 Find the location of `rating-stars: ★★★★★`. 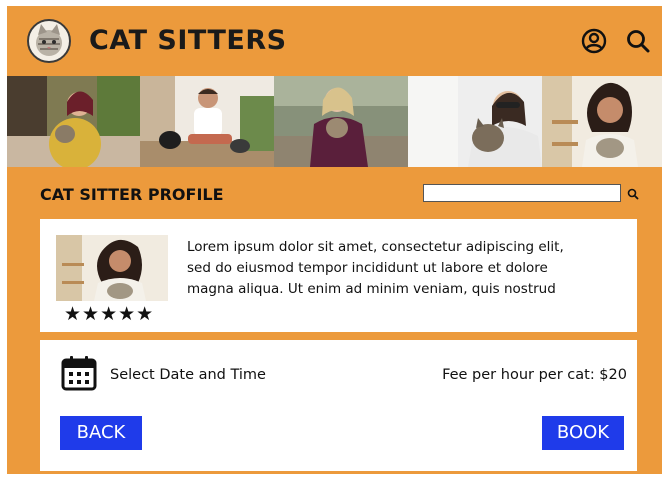

rating-stars: ★★★★★ is located at coordinates (109, 314).